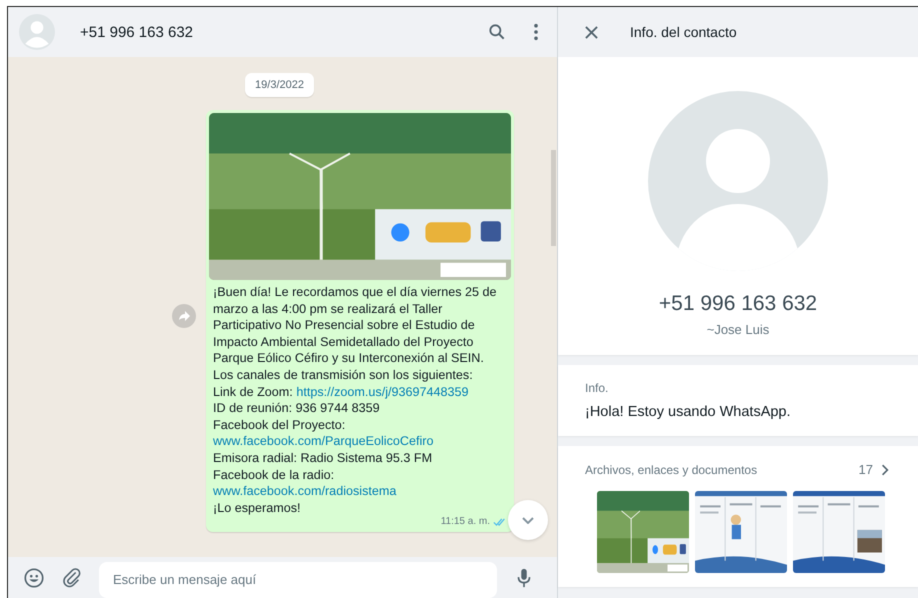  What do you see at coordinates (885, 470) in the screenshot?
I see `chevron-right-icon` at bounding box center [885, 470].